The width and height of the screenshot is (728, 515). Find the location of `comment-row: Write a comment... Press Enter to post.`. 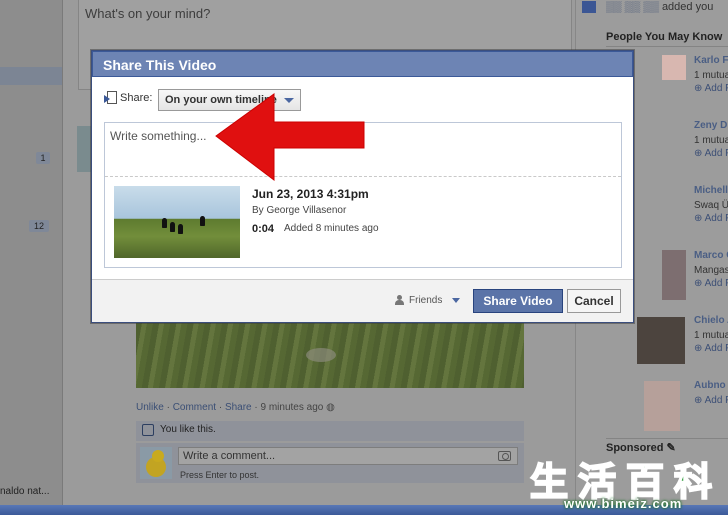

comment-row: Write a comment... Press Enter to post. is located at coordinates (330, 463).